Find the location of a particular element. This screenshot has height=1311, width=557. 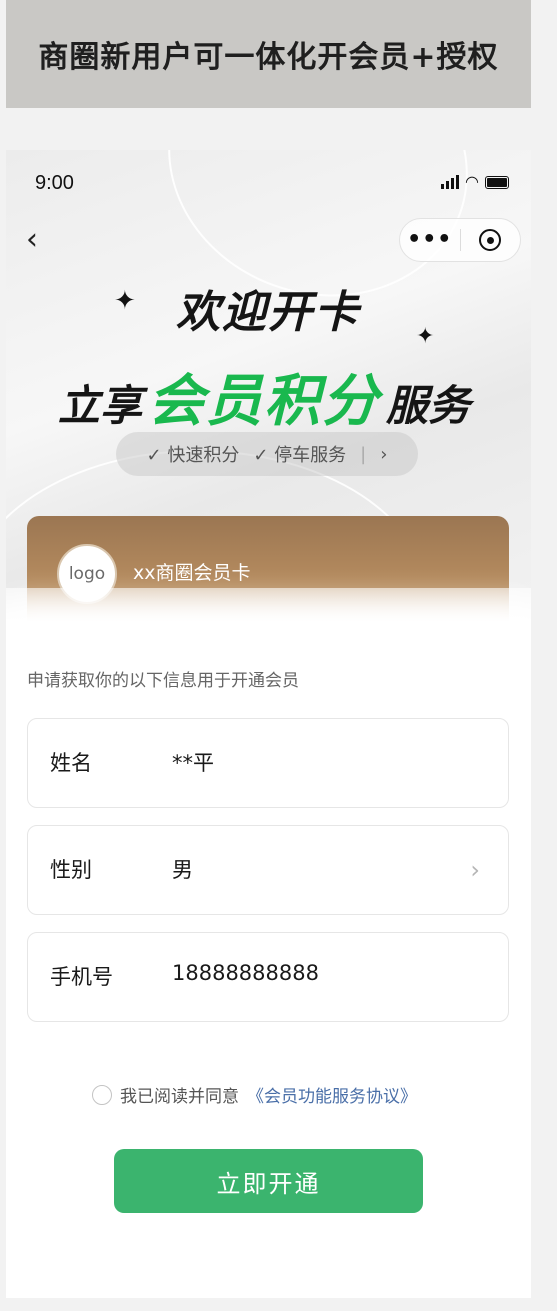

agreement-row: 我已阅读并同意 《会员功能服务协议》 is located at coordinates (254, 1094).